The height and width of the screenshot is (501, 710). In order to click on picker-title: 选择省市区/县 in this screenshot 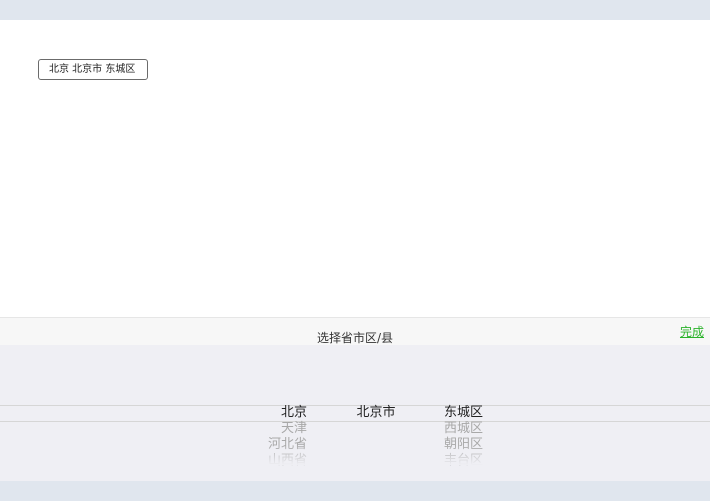, I will do `click(355, 338)`.